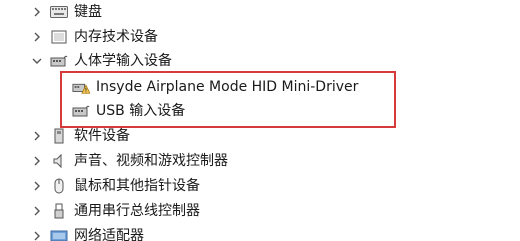  What do you see at coordinates (59, 37) in the screenshot?
I see `memory-device-icon` at bounding box center [59, 37].